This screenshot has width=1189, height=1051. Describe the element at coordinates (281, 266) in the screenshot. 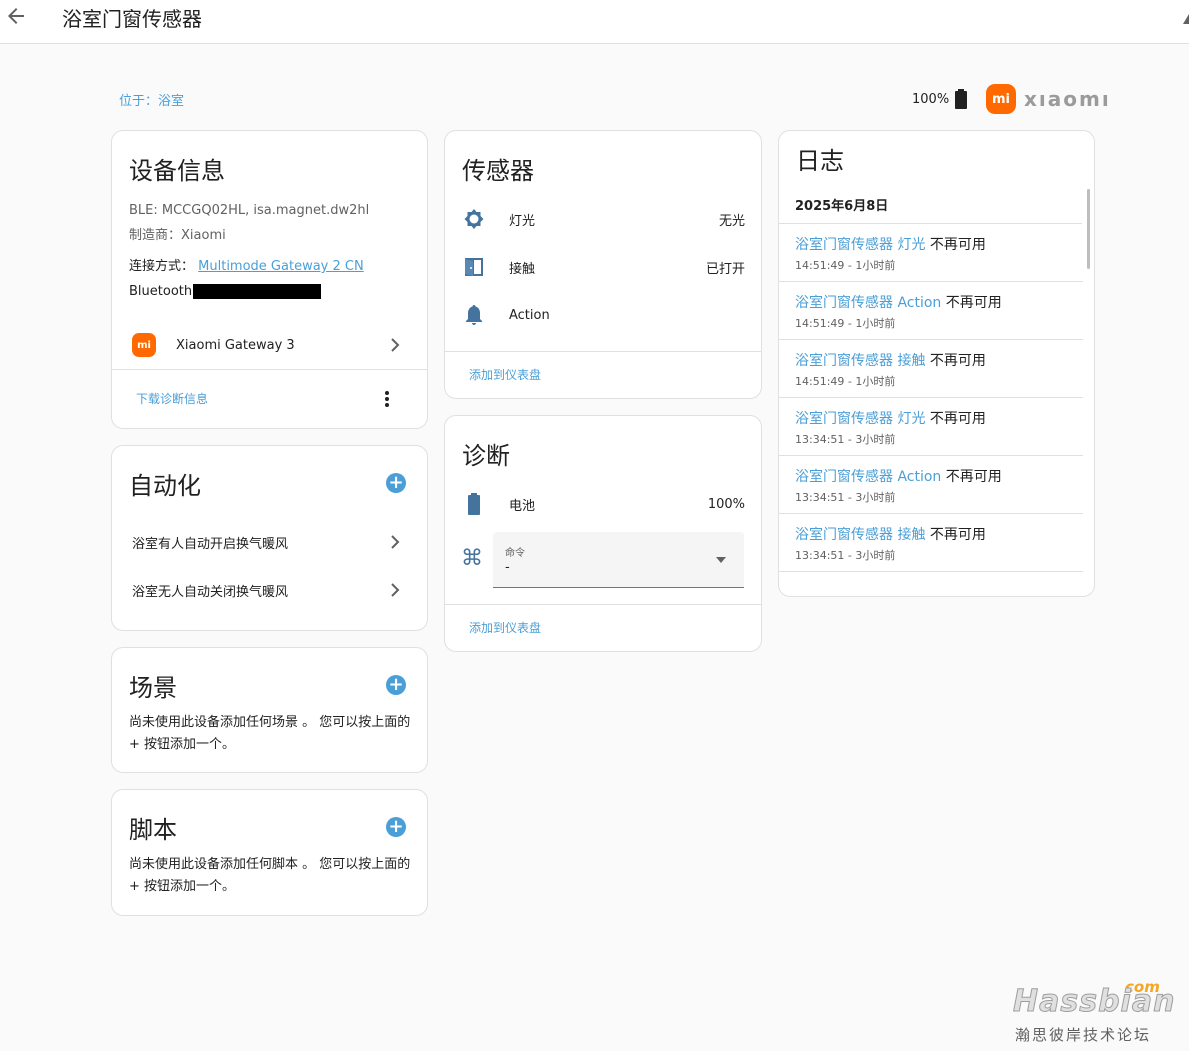

I see `gateway-link: Multimode Gateway 2 CN` at that location.